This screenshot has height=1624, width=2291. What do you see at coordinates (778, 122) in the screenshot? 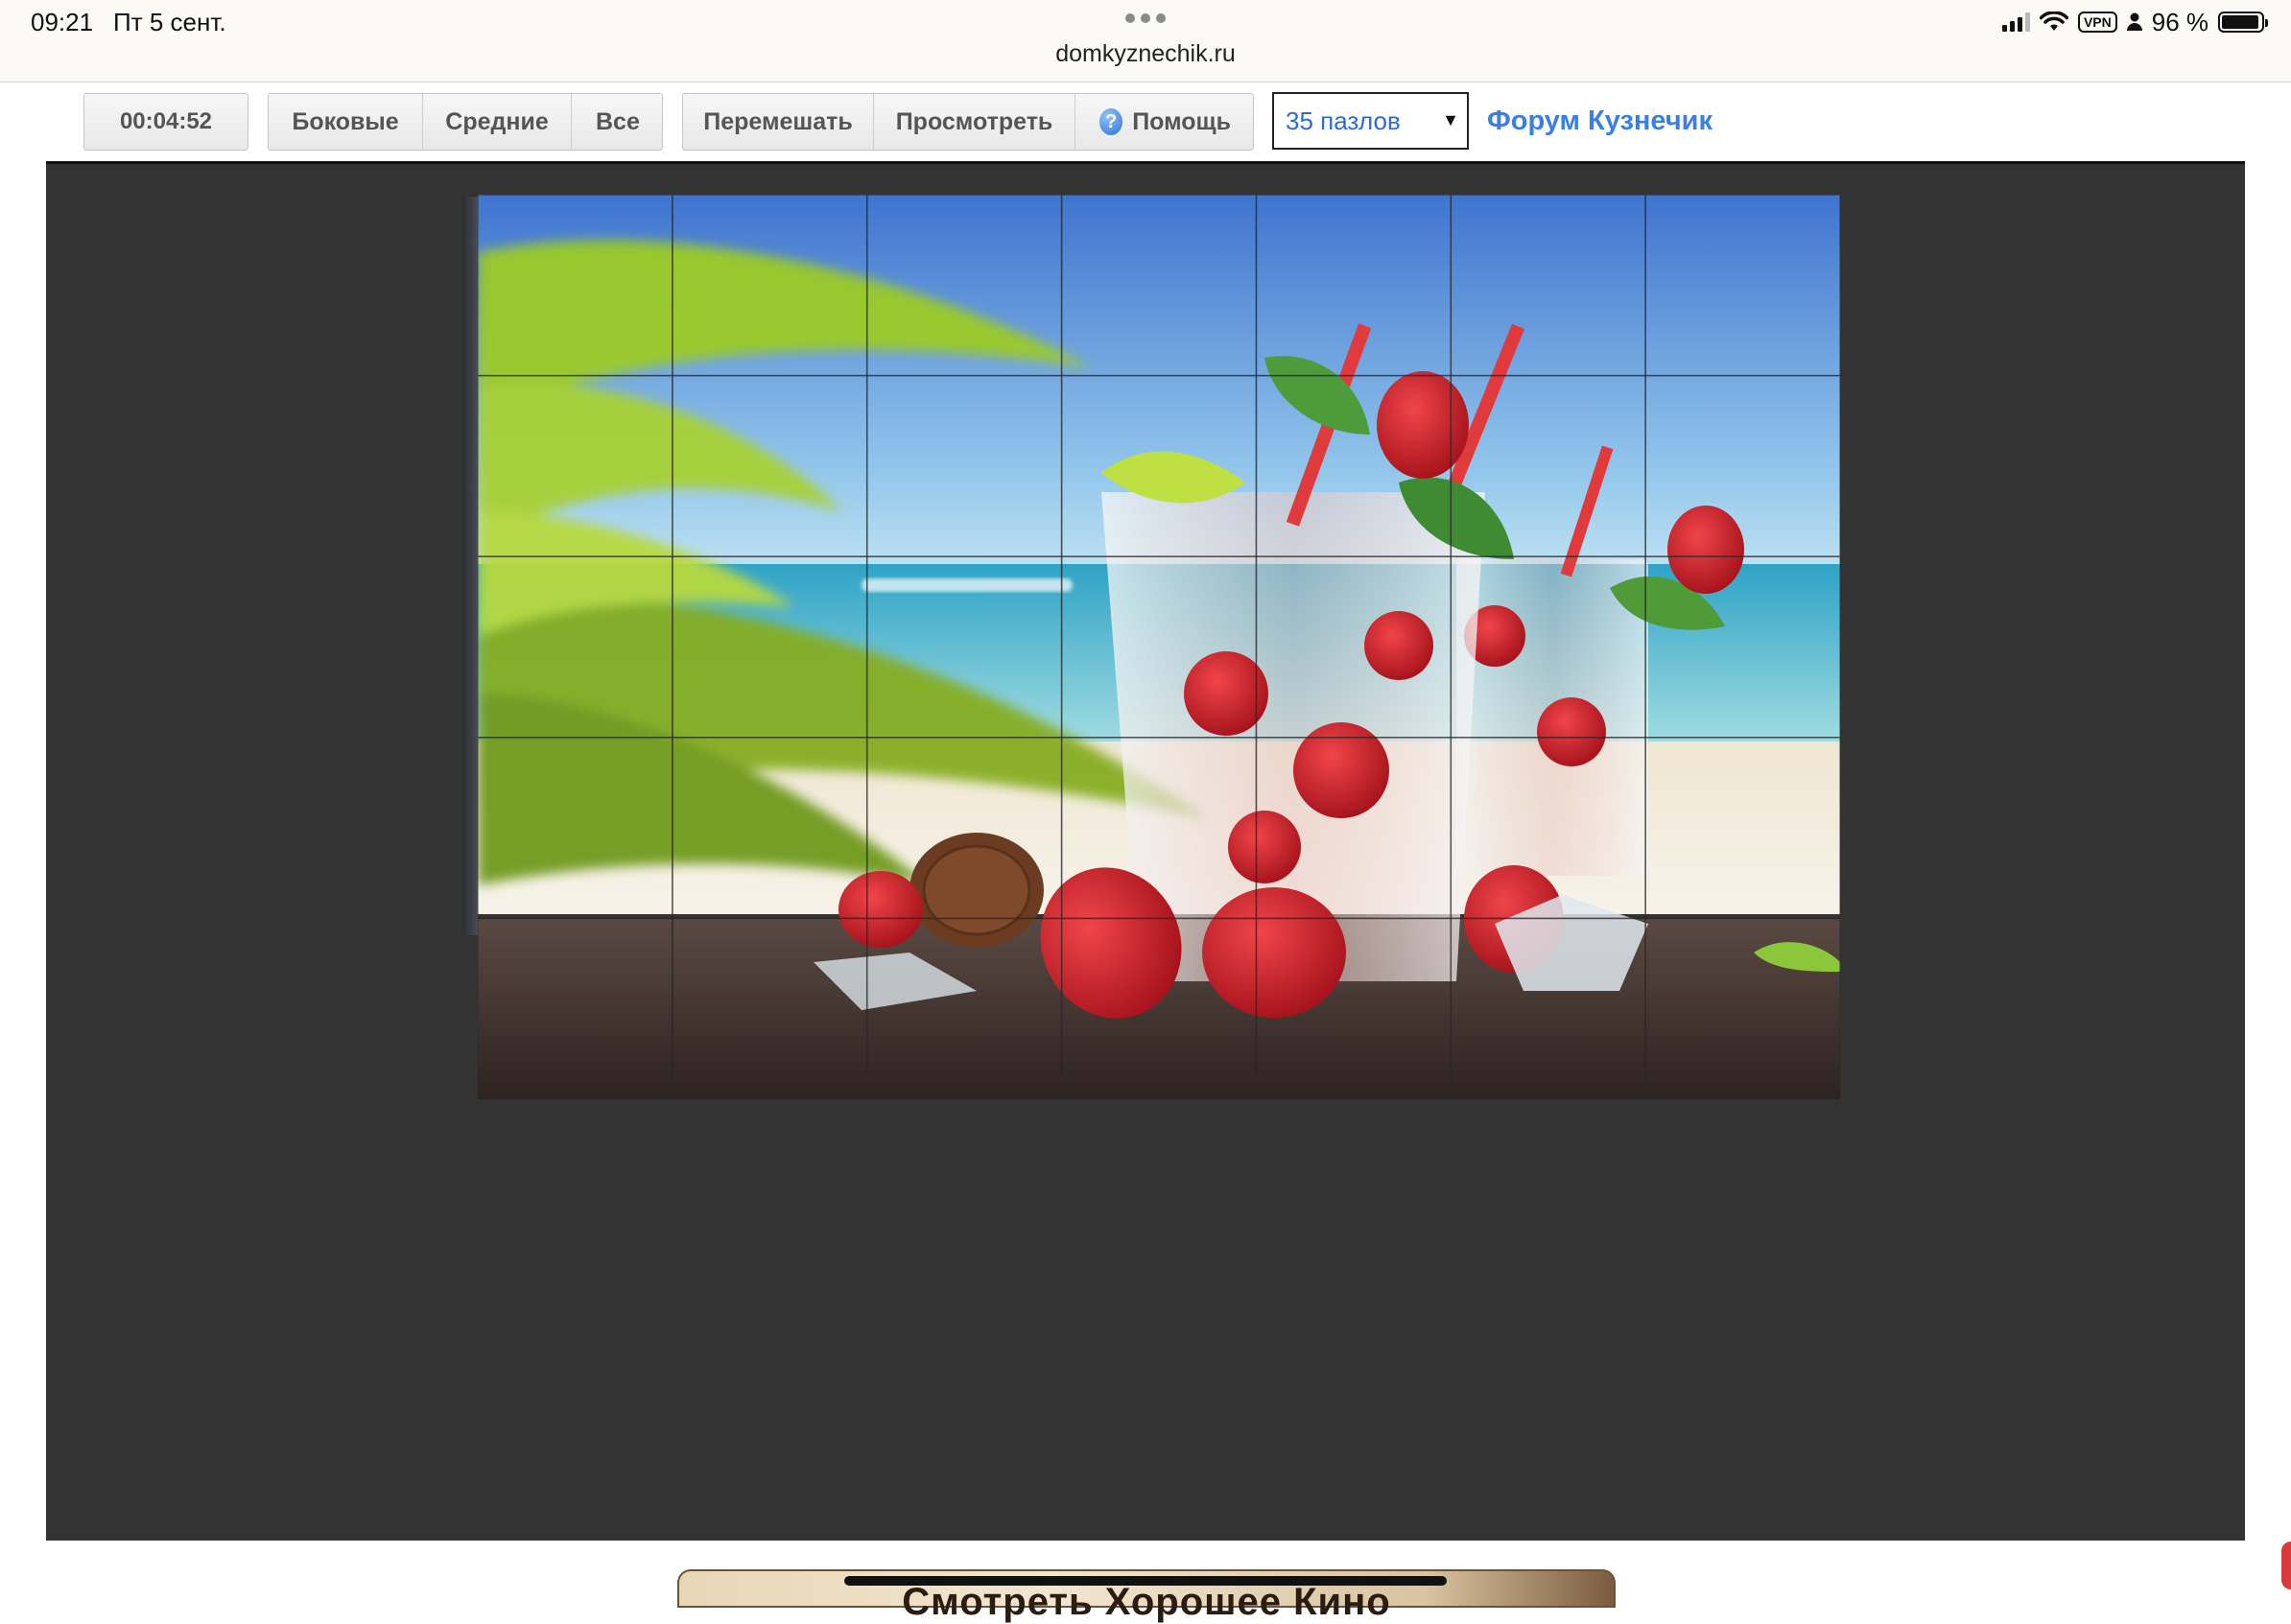
I see `shuffle-button: Перемешать` at bounding box center [778, 122].